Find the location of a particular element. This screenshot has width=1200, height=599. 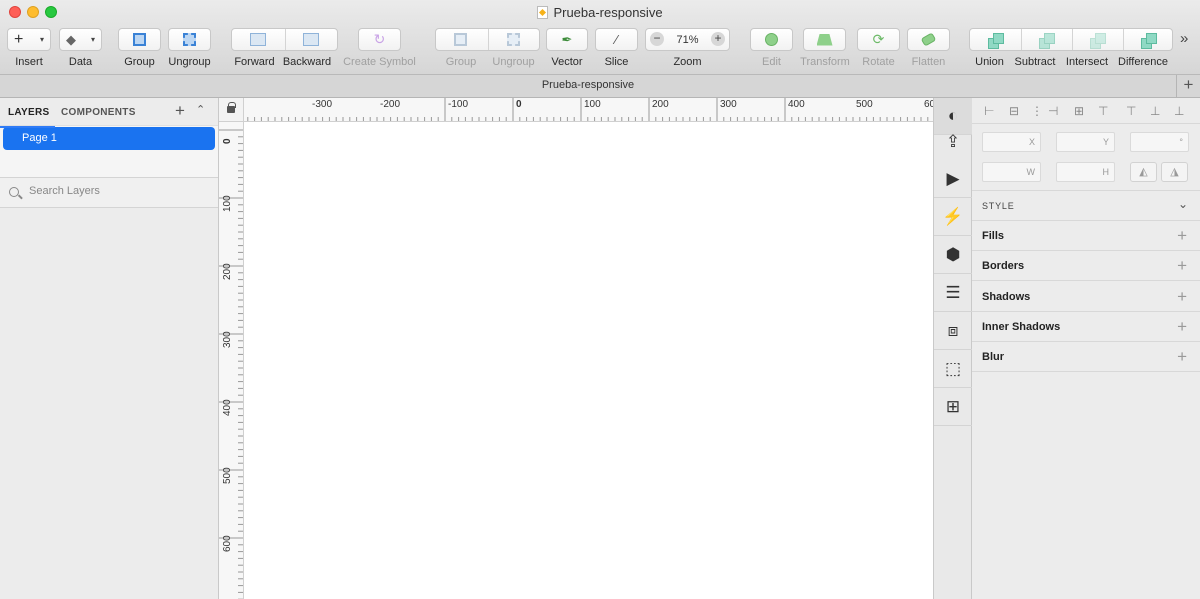

rotation-field: ° is located at coordinates (1159, 142).